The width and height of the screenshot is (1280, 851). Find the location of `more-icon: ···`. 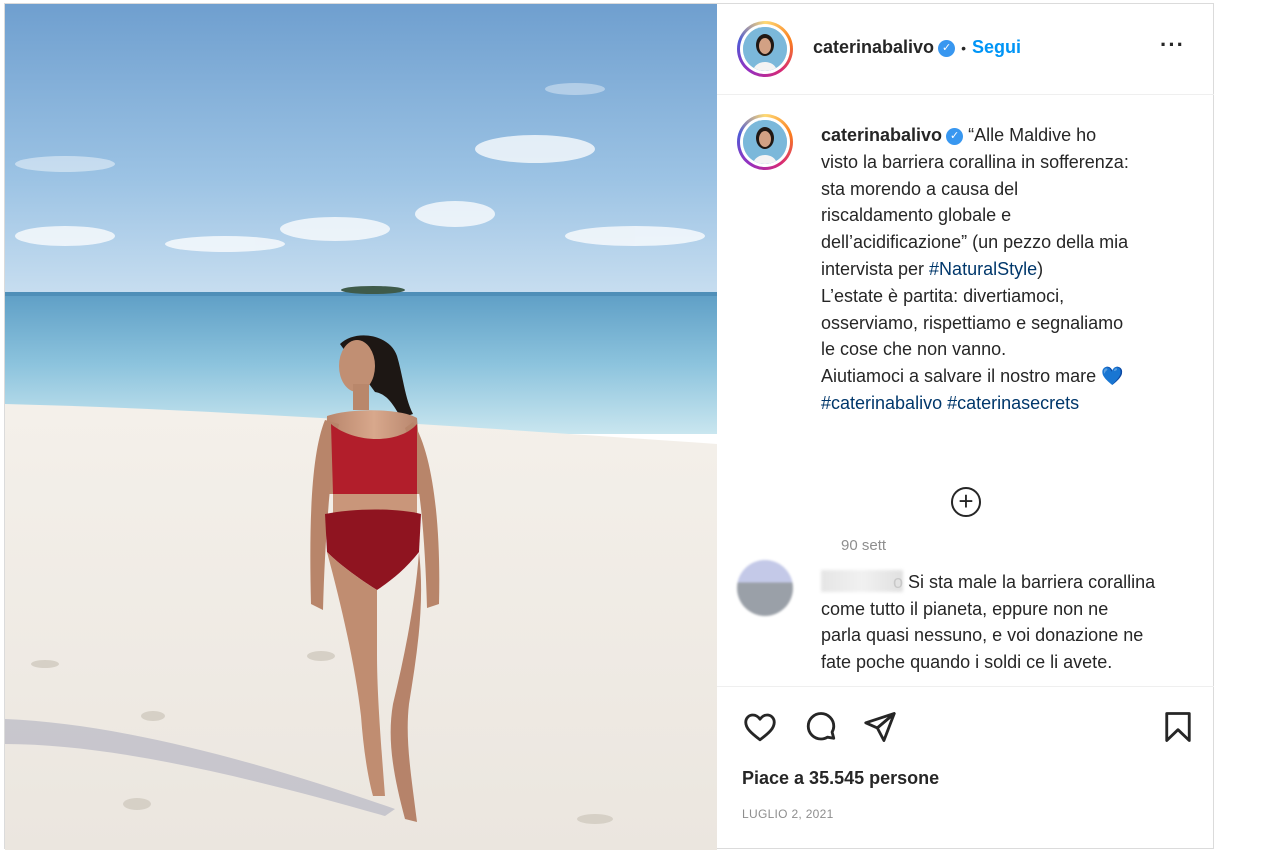

more-icon: ··· is located at coordinates (1172, 45).